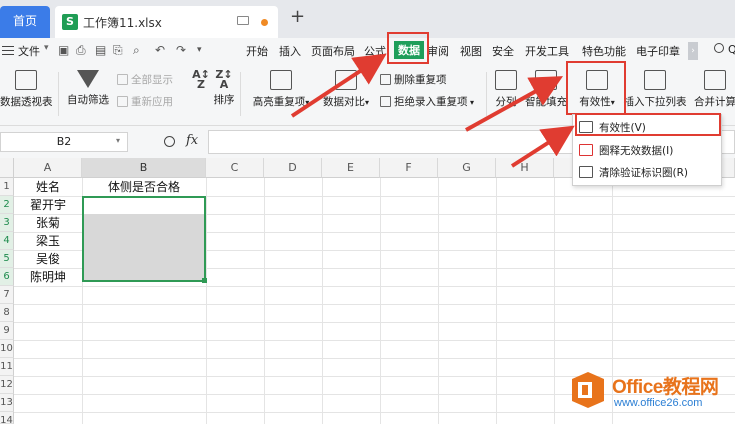 The image size is (735, 424). I want to click on tab-view: 视图, so click(471, 51).